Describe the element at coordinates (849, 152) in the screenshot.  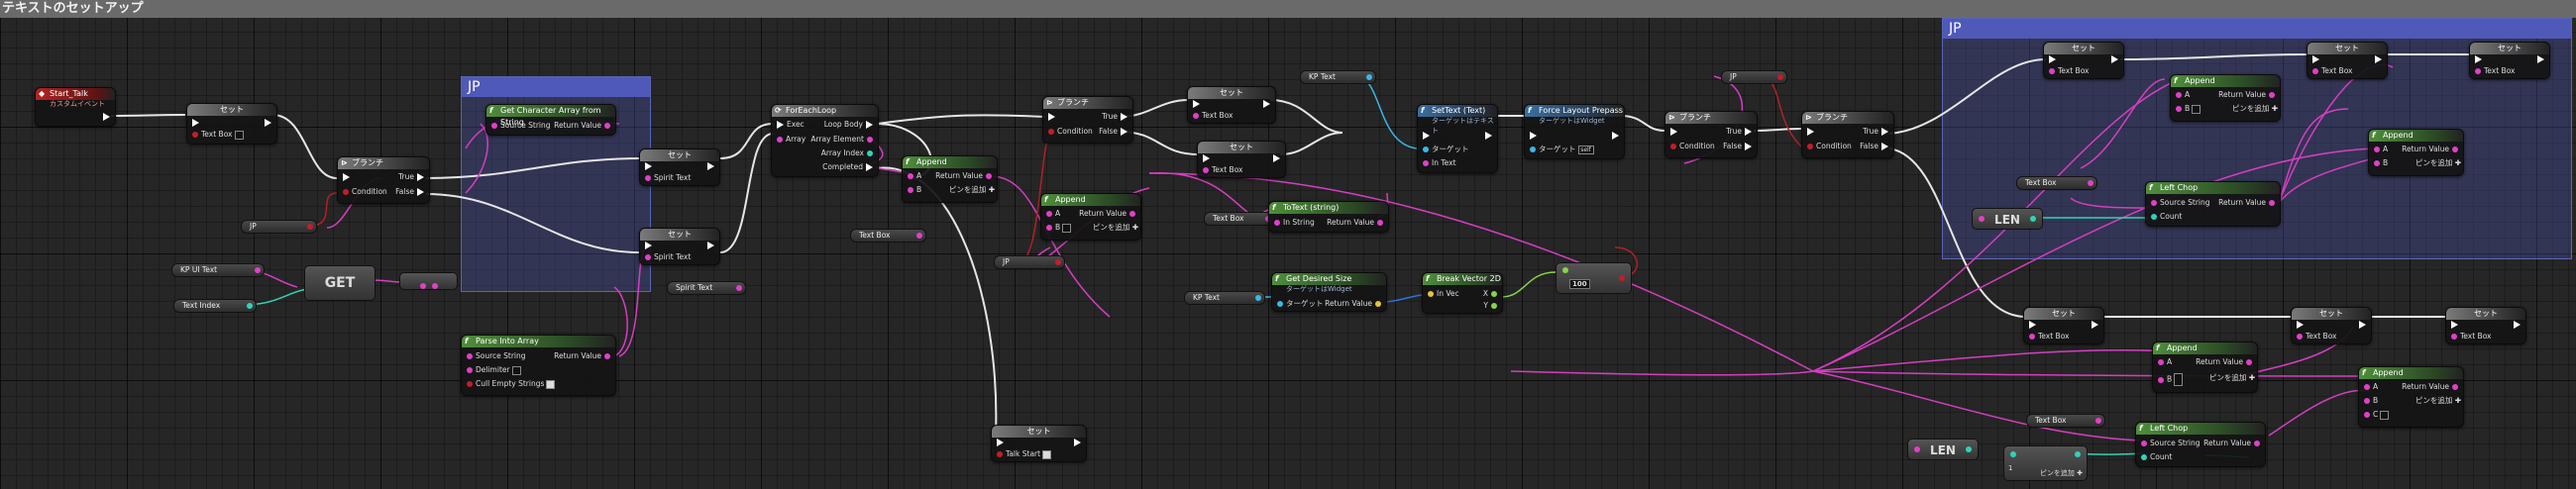
I see `array-index-pin: Array Index` at that location.